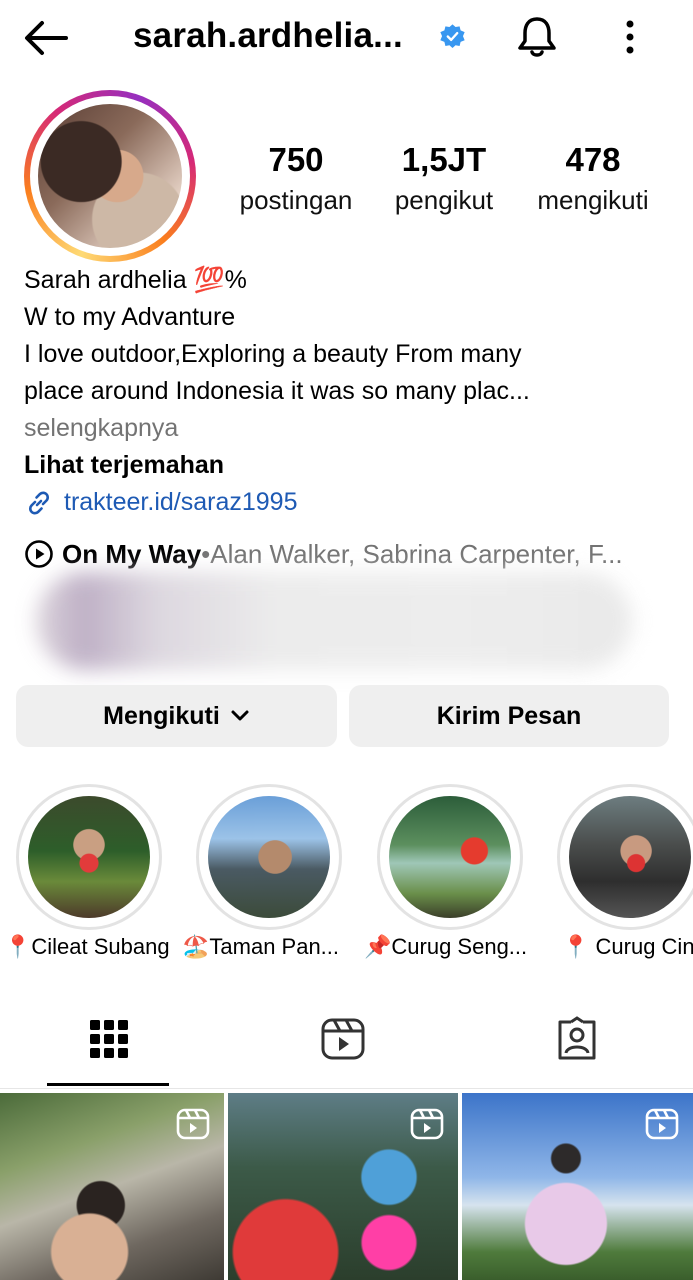  What do you see at coordinates (593, 200) in the screenshot?
I see `following-count-label: mengikuti` at bounding box center [593, 200].